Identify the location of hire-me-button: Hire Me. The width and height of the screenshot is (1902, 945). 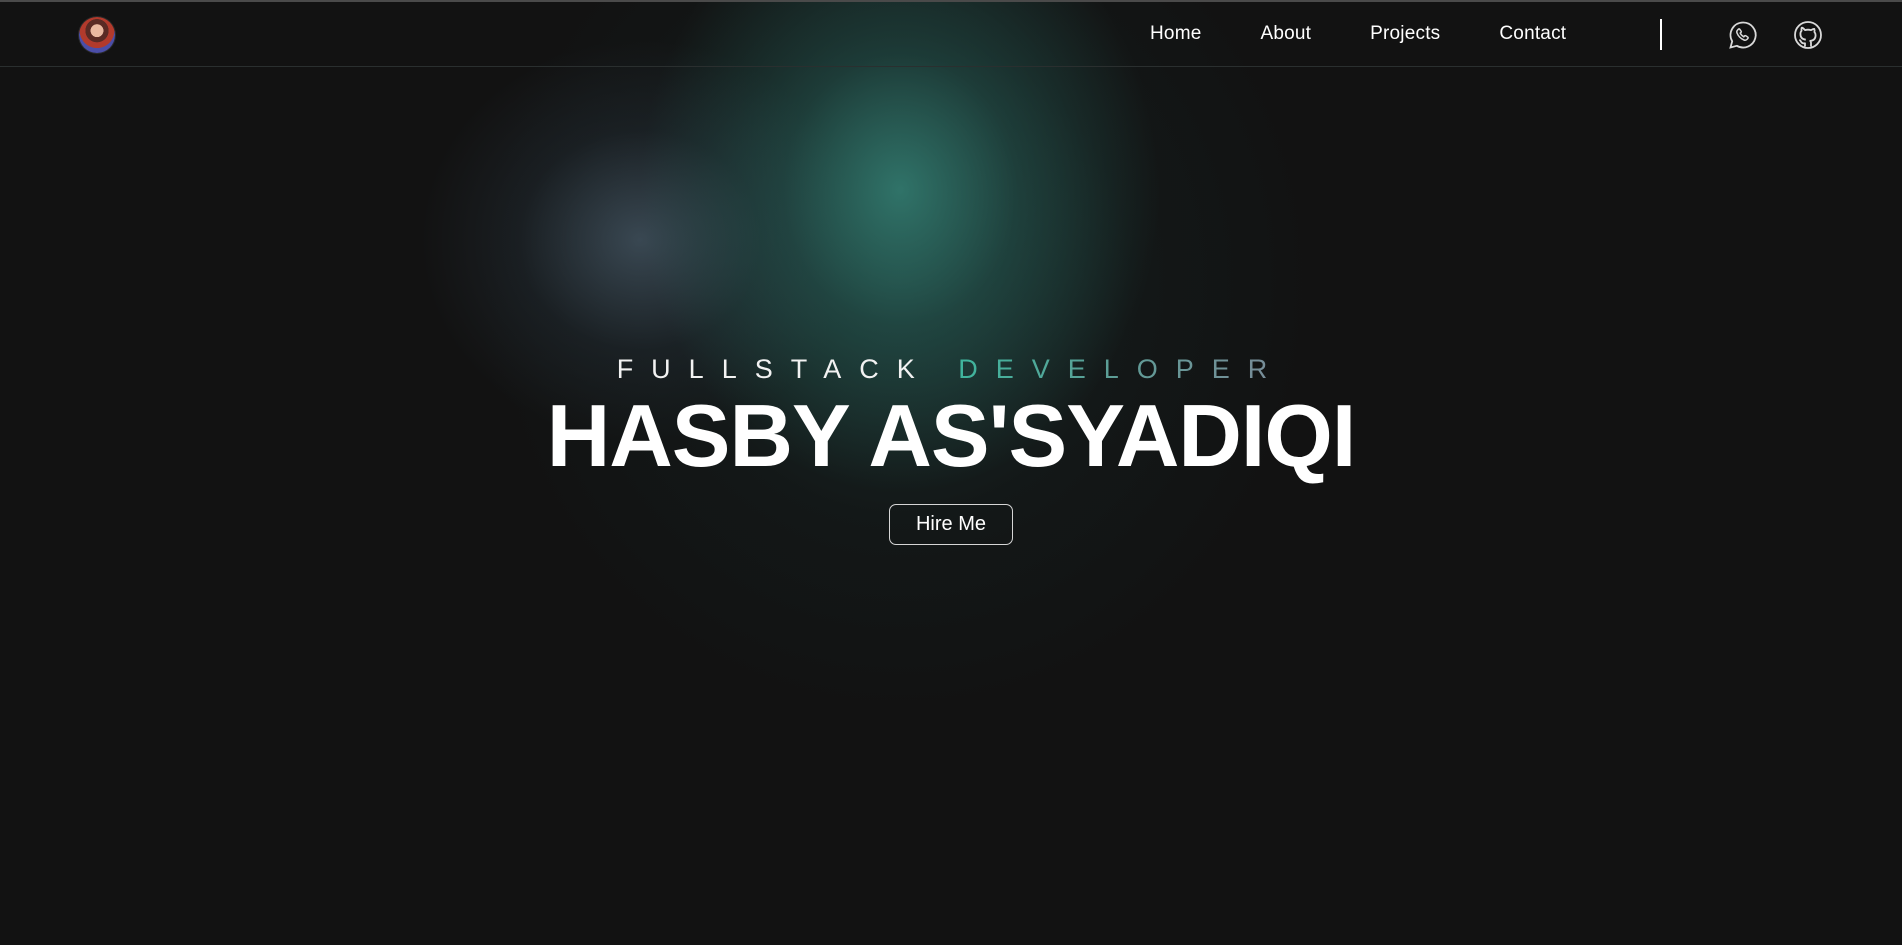
(951, 524).